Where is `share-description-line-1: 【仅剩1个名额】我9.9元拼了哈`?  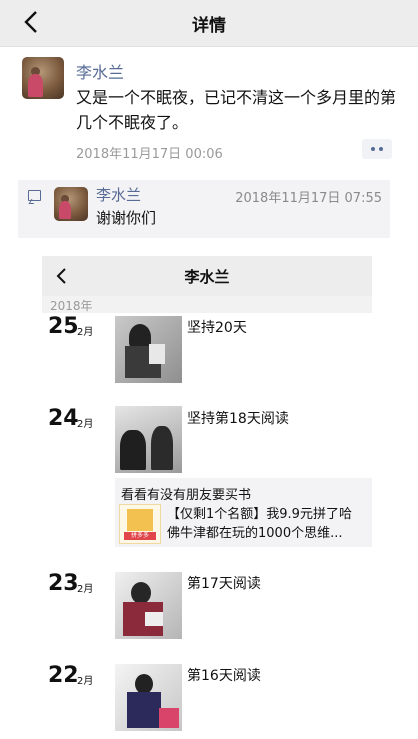 share-description-line-1: 【仅剩1个名额】我9.9元拼了哈 is located at coordinates (259, 514).